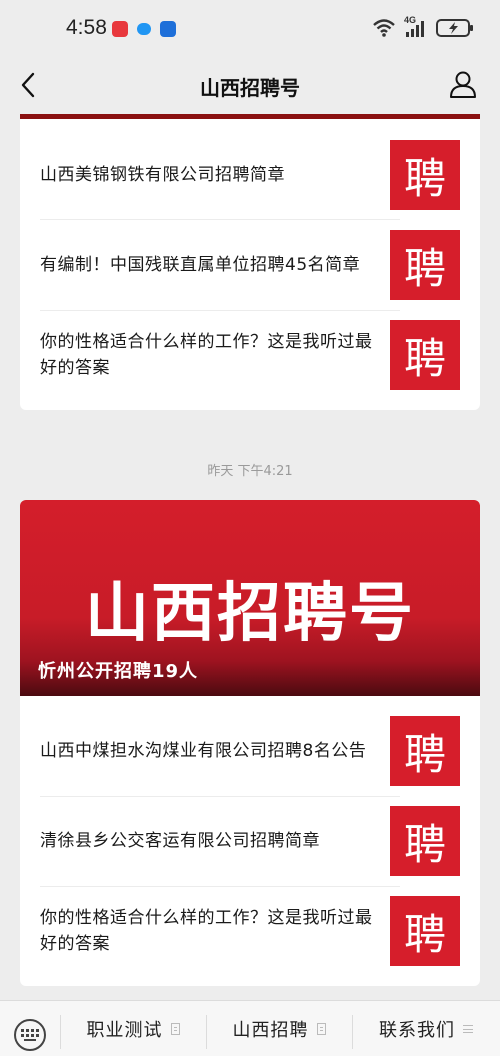 This screenshot has height=1056, width=500. Describe the element at coordinates (168, 29) in the screenshot. I see `shield-app-icon` at that location.